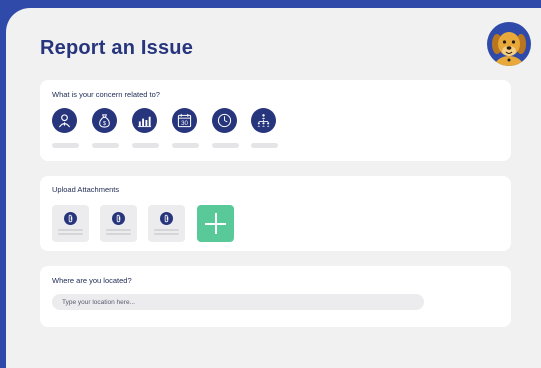 This screenshot has height=368, width=541. I want to click on category-hierarchy-button, so click(263, 120).